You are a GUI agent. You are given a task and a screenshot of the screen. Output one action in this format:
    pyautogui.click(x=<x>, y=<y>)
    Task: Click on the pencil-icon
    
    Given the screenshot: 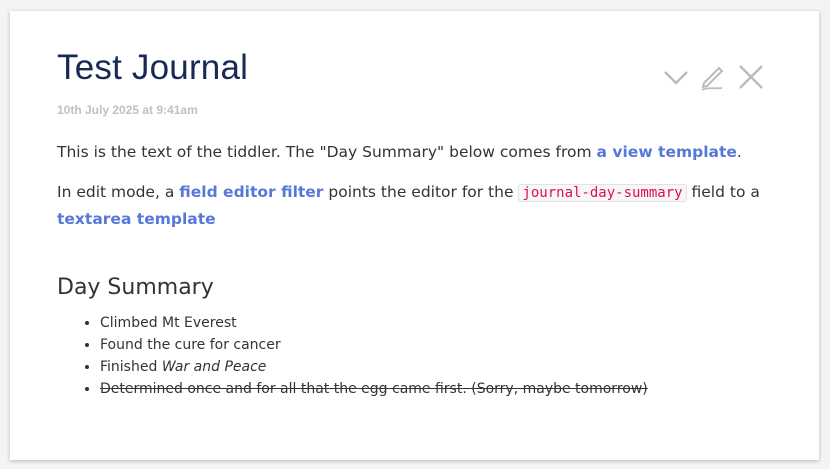 What is the action you would take?
    pyautogui.click(x=713, y=77)
    